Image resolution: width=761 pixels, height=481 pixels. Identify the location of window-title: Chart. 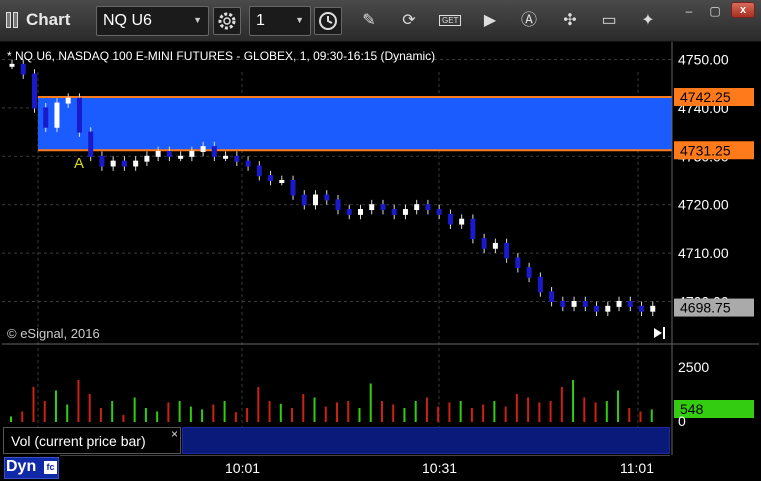
(48, 19).